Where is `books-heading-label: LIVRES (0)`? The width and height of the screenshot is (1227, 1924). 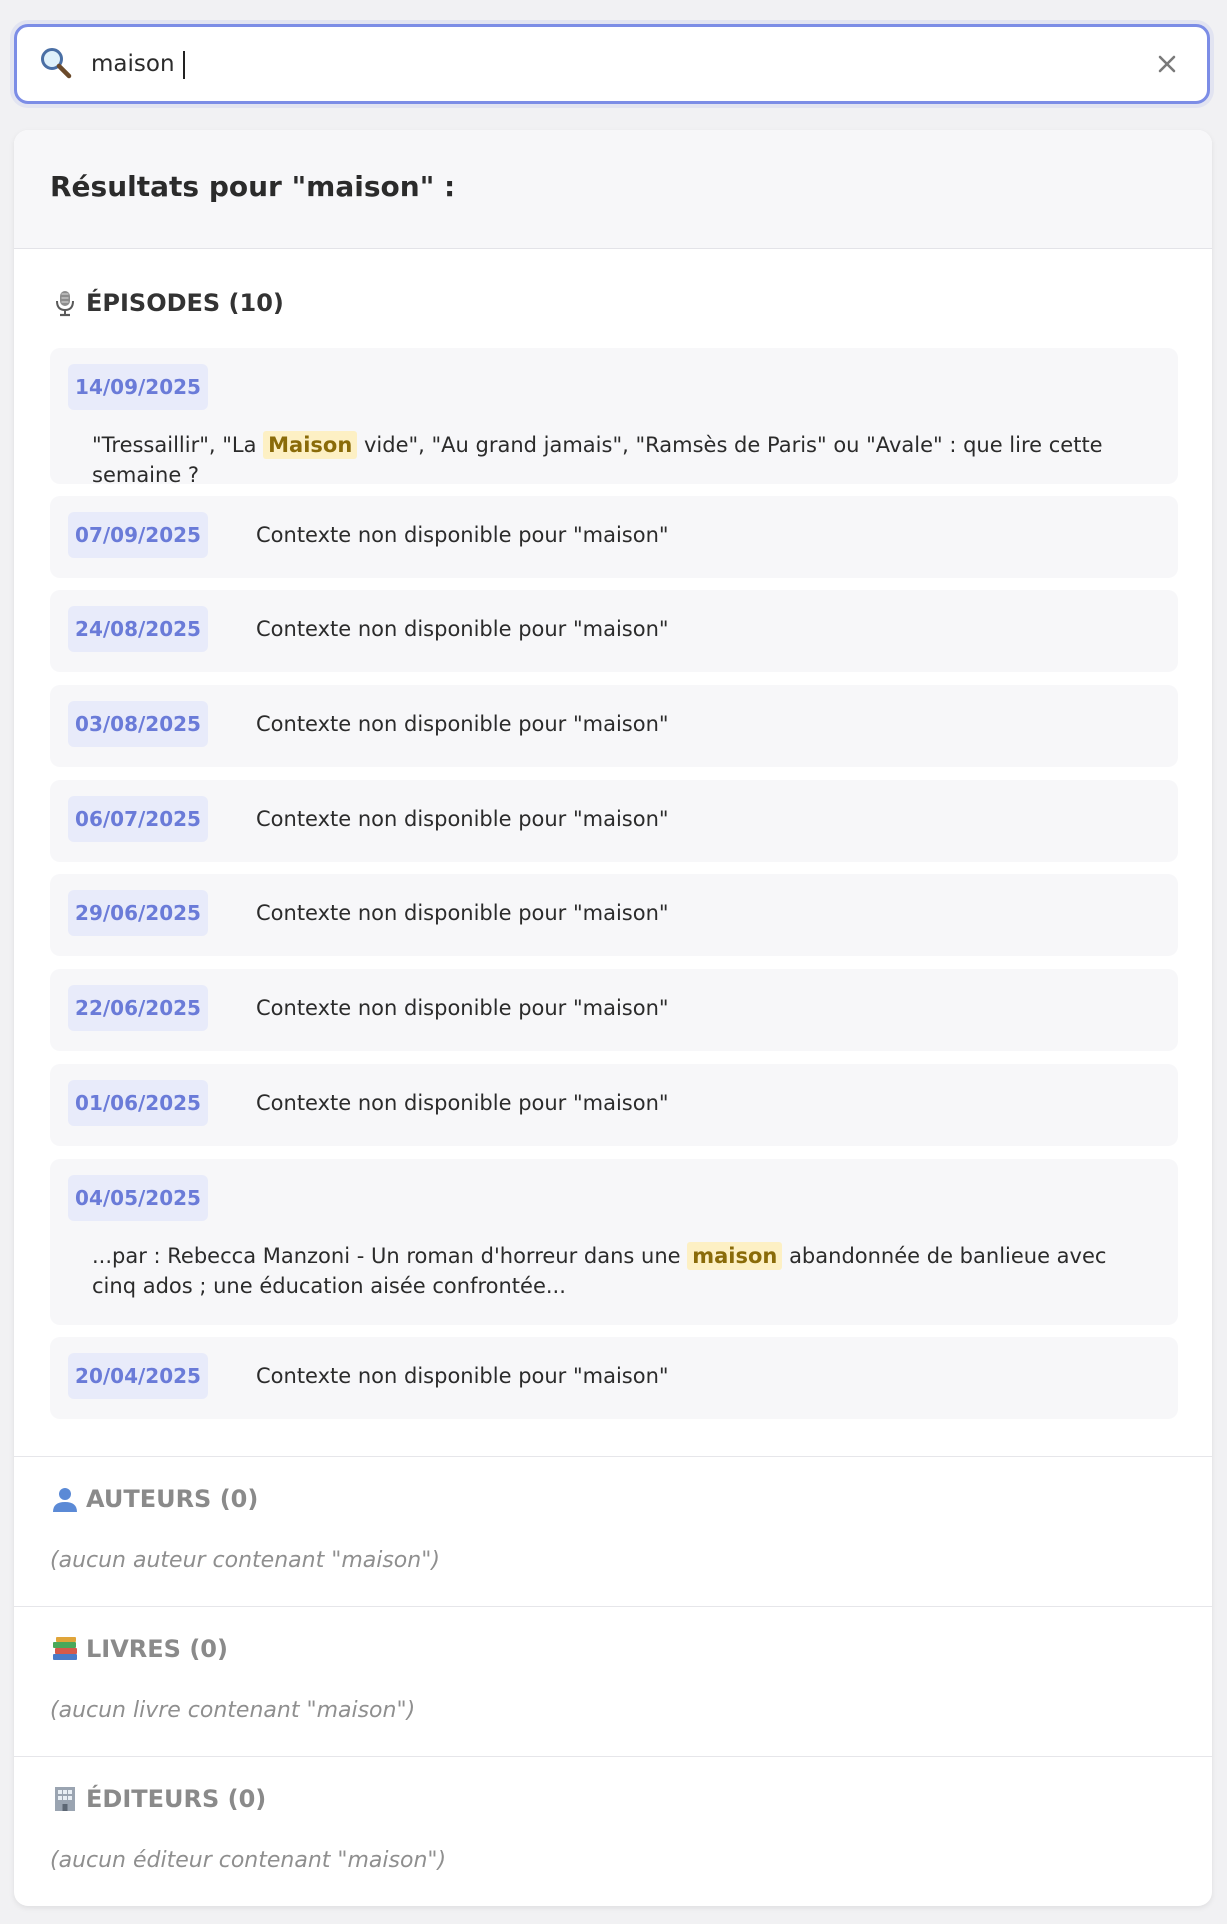
books-heading-label: LIVRES (0) is located at coordinates (157, 1649).